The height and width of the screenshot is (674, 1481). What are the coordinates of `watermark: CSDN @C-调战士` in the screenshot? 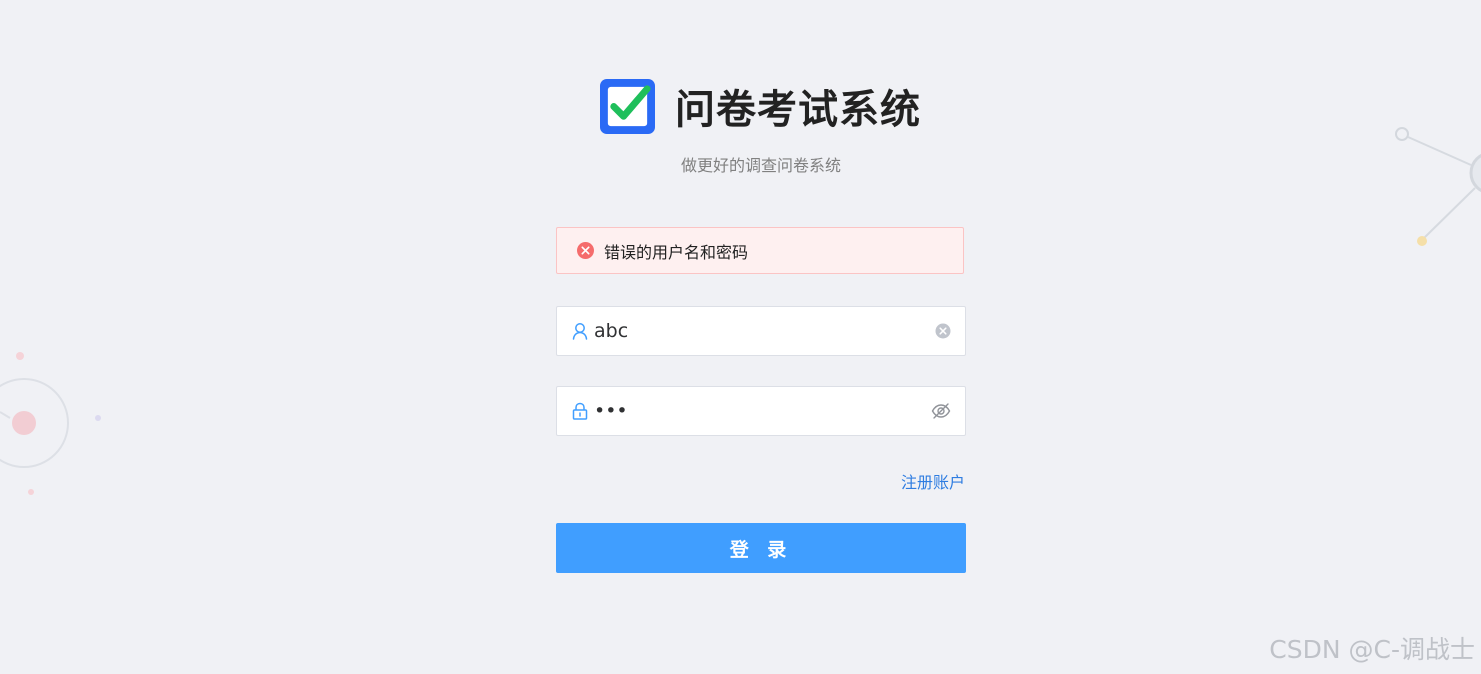 It's located at (1372, 649).